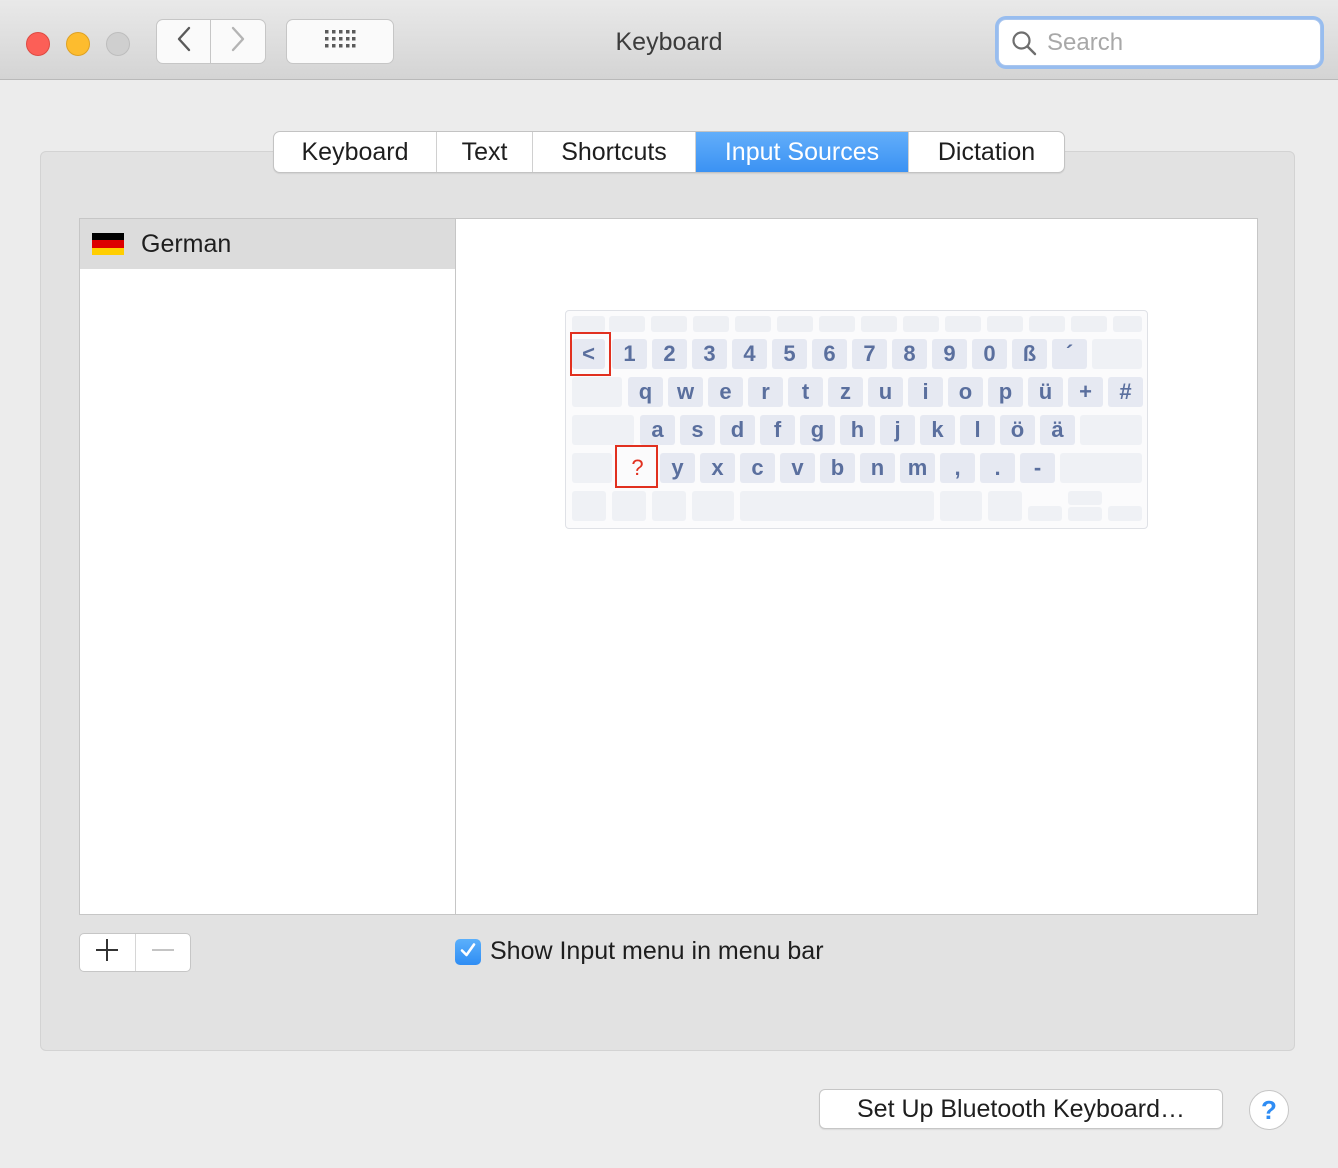  What do you see at coordinates (1029, 354) in the screenshot?
I see `keyboard-key: ß` at bounding box center [1029, 354].